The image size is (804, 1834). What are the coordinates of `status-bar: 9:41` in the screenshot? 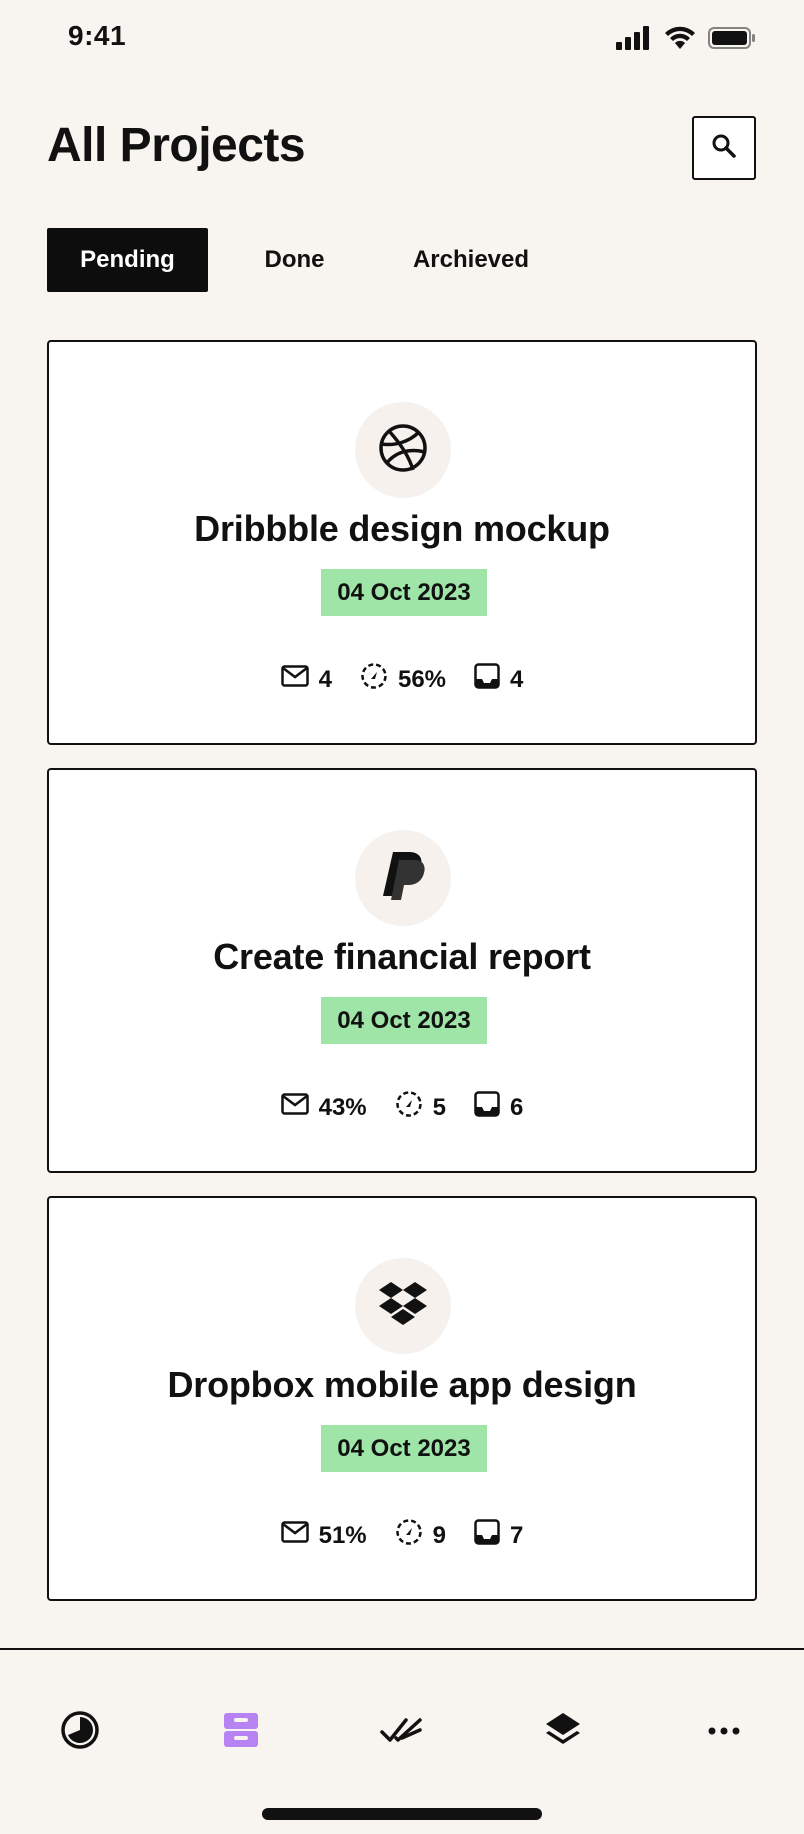 It's located at (402, 40).